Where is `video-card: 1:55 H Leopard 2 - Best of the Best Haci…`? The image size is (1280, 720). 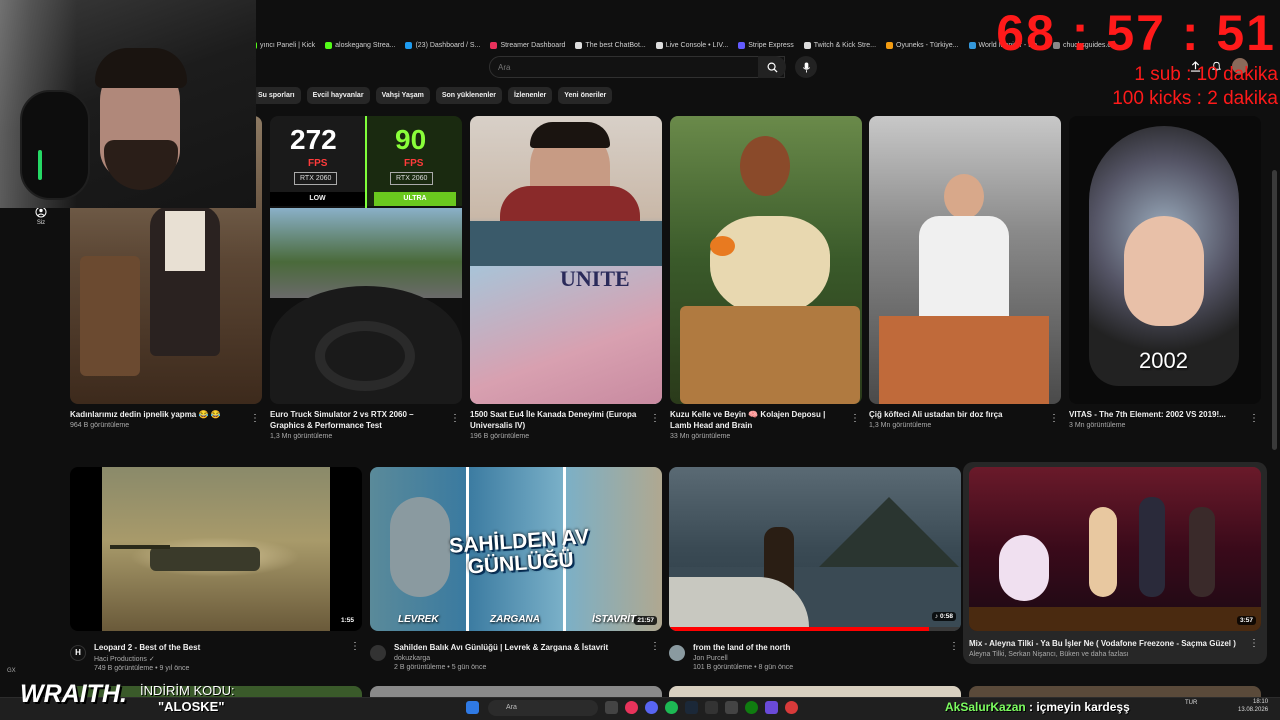
video-card: 1:55 H Leopard 2 - Best of the Best Haci… is located at coordinates (216, 569).